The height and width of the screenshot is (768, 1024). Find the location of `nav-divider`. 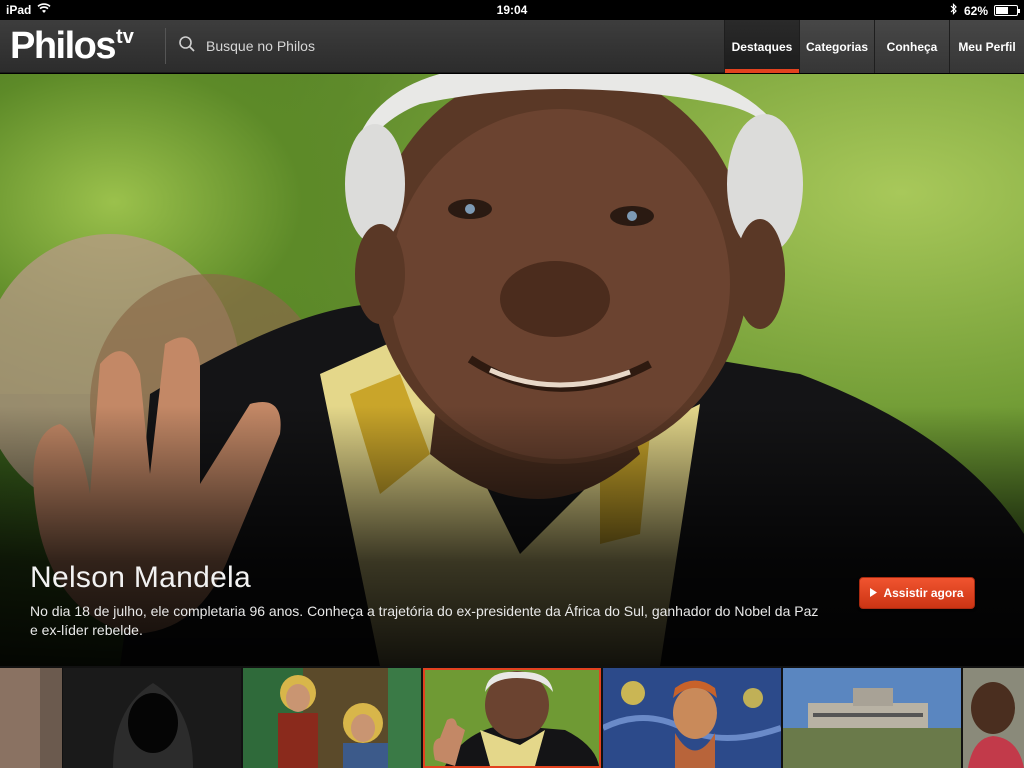

nav-divider is located at coordinates (165, 46).